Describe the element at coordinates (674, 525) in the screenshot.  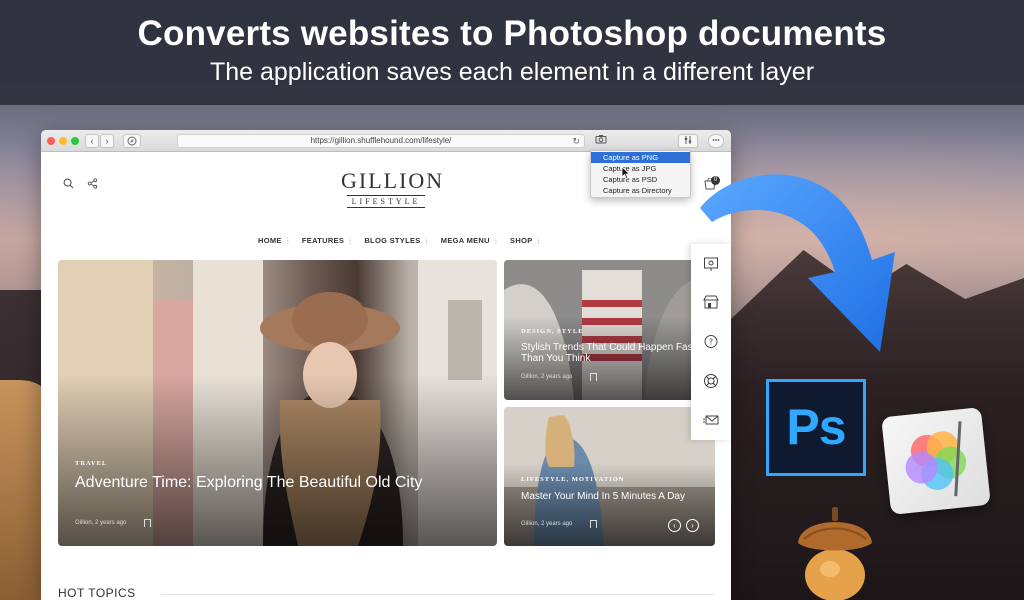
I see `prev-slide-button: ‹` at that location.